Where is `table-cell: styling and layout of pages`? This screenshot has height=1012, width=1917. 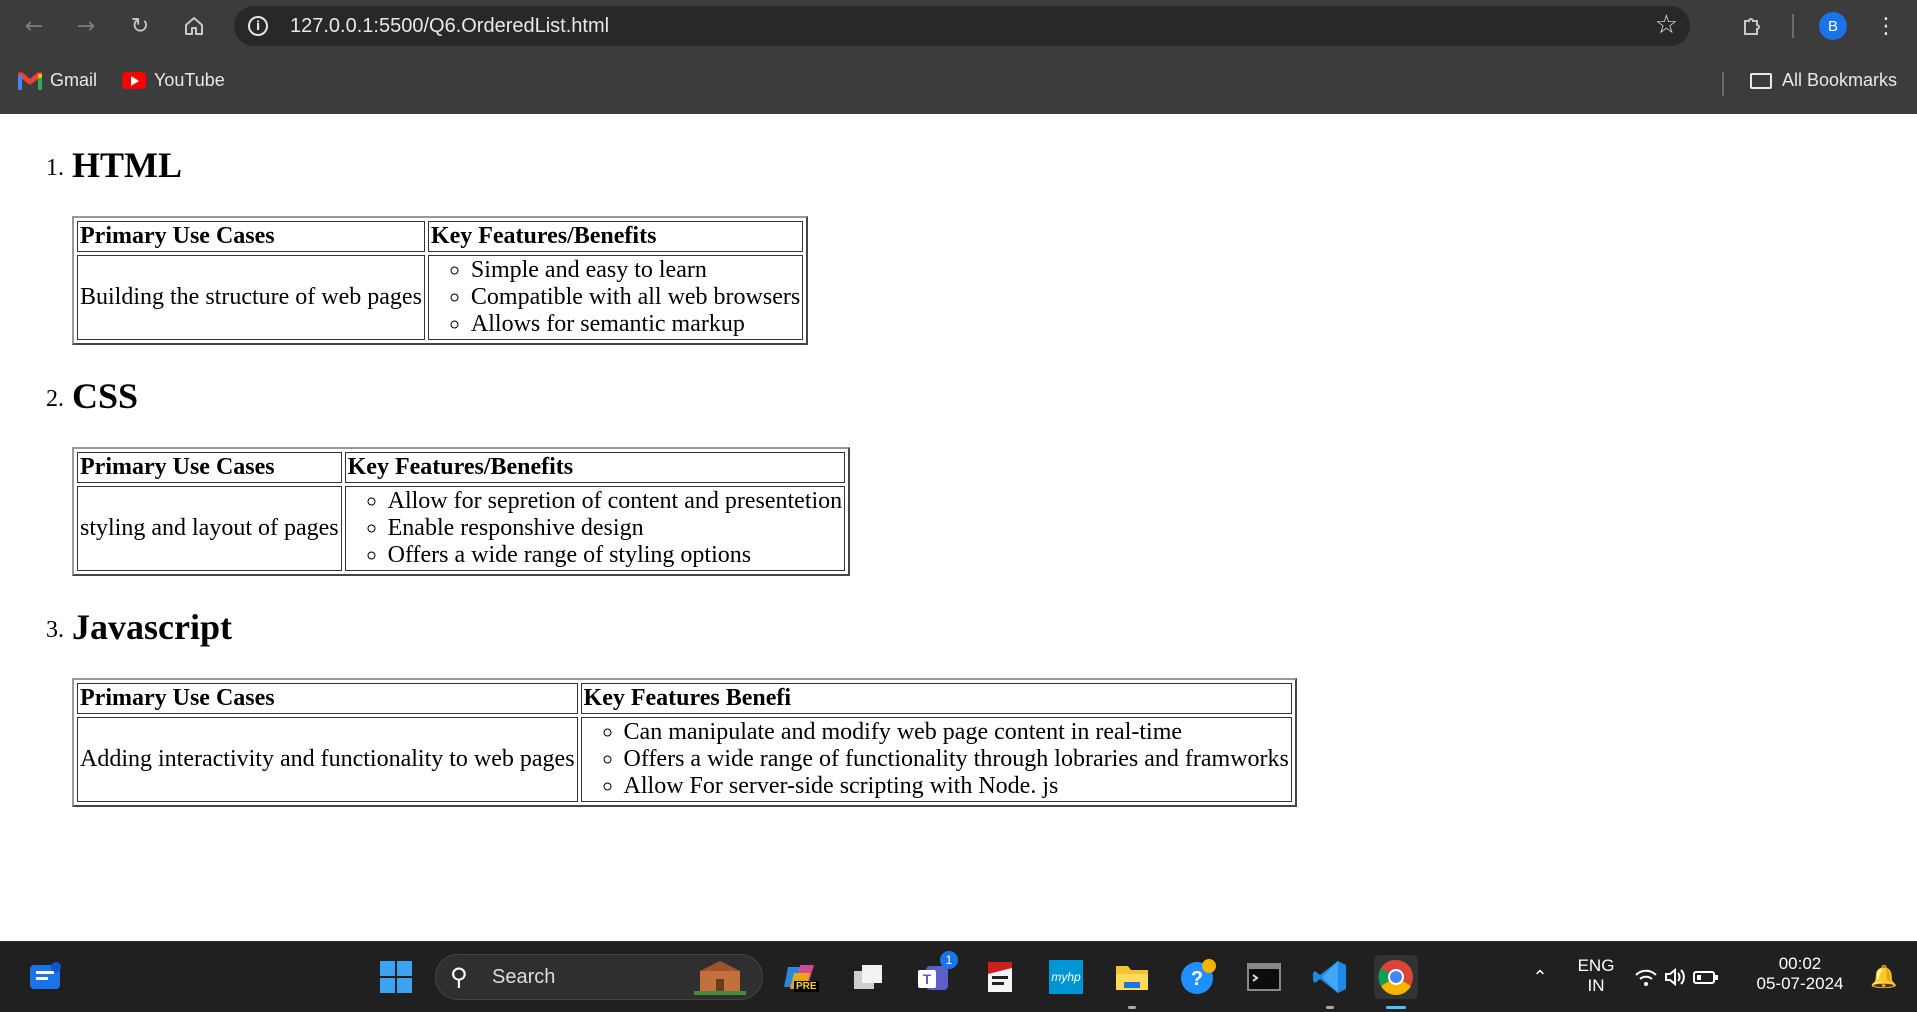 table-cell: styling and layout of pages is located at coordinates (209, 528).